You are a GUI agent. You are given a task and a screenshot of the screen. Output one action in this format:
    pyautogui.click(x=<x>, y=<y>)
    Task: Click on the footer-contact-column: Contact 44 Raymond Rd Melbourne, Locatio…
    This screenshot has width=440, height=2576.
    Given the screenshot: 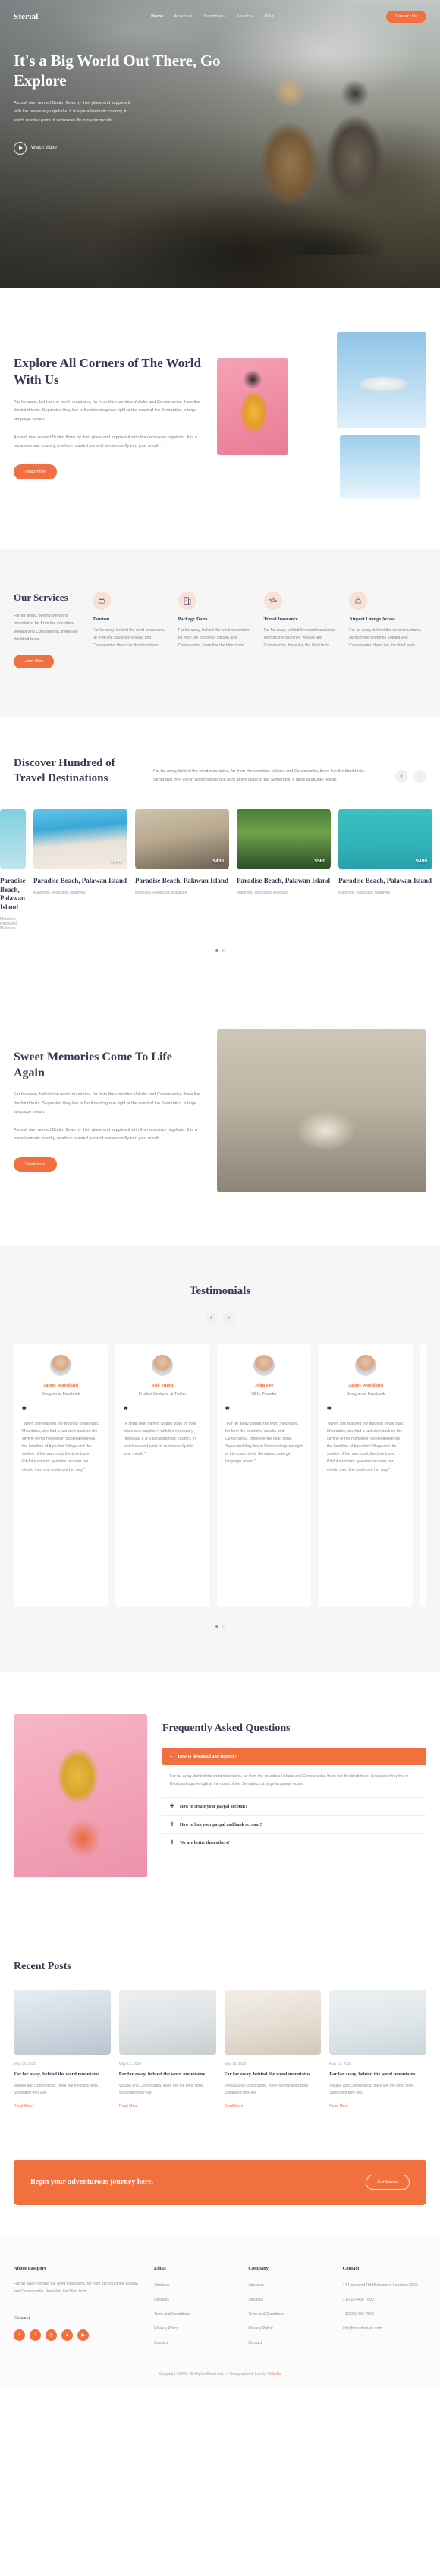 What is the action you would take?
    pyautogui.click(x=384, y=2309)
    